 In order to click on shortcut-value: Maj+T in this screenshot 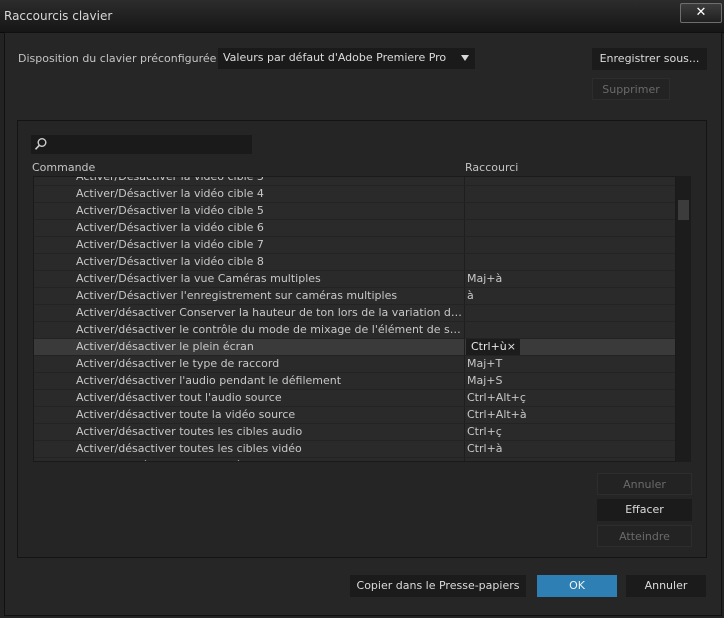, I will do `click(484, 363)`.